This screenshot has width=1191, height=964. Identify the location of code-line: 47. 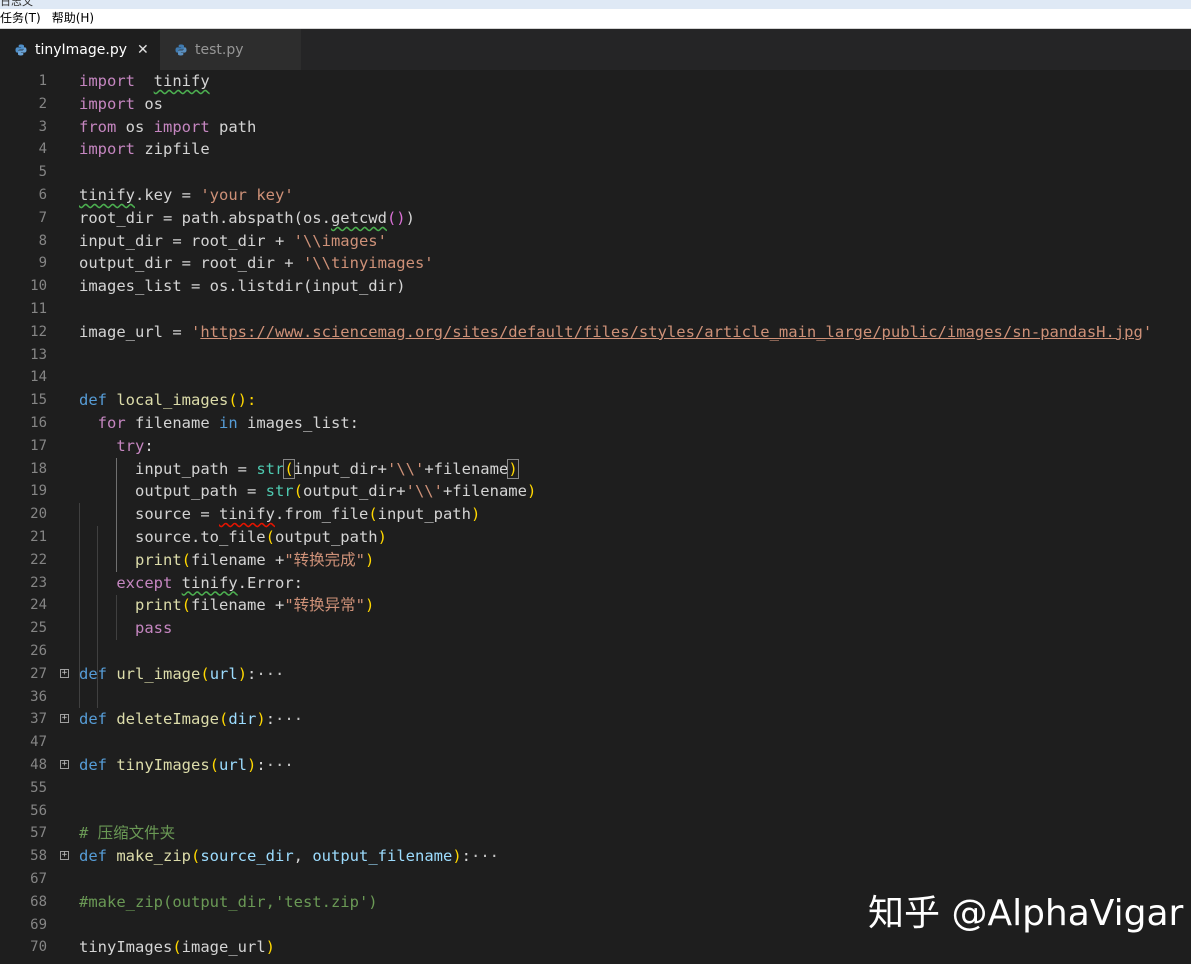
(595, 742).